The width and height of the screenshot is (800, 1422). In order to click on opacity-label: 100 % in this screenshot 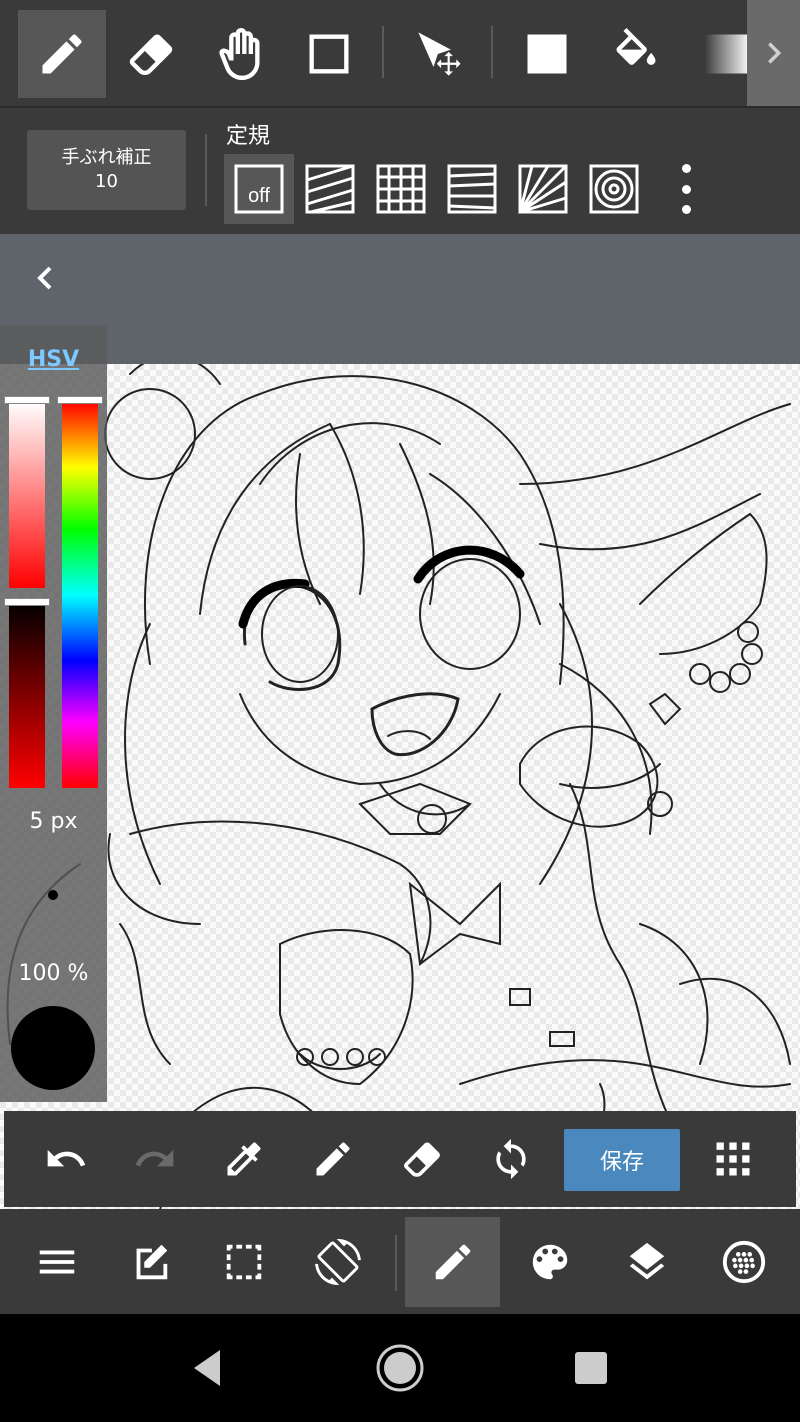, I will do `click(53, 973)`.